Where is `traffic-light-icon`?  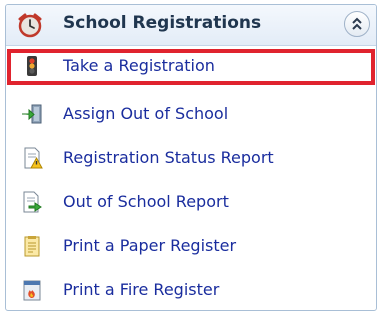 traffic-light-icon is located at coordinates (32, 66).